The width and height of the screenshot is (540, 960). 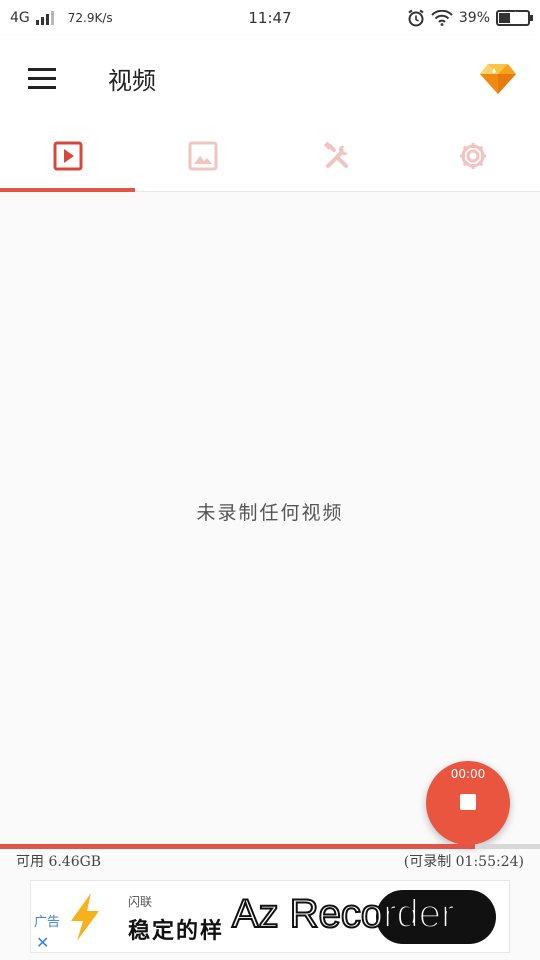 What do you see at coordinates (270, 861) in the screenshot?
I see `storage-info: 可用 6.46GB (可录制 01:55:24)` at bounding box center [270, 861].